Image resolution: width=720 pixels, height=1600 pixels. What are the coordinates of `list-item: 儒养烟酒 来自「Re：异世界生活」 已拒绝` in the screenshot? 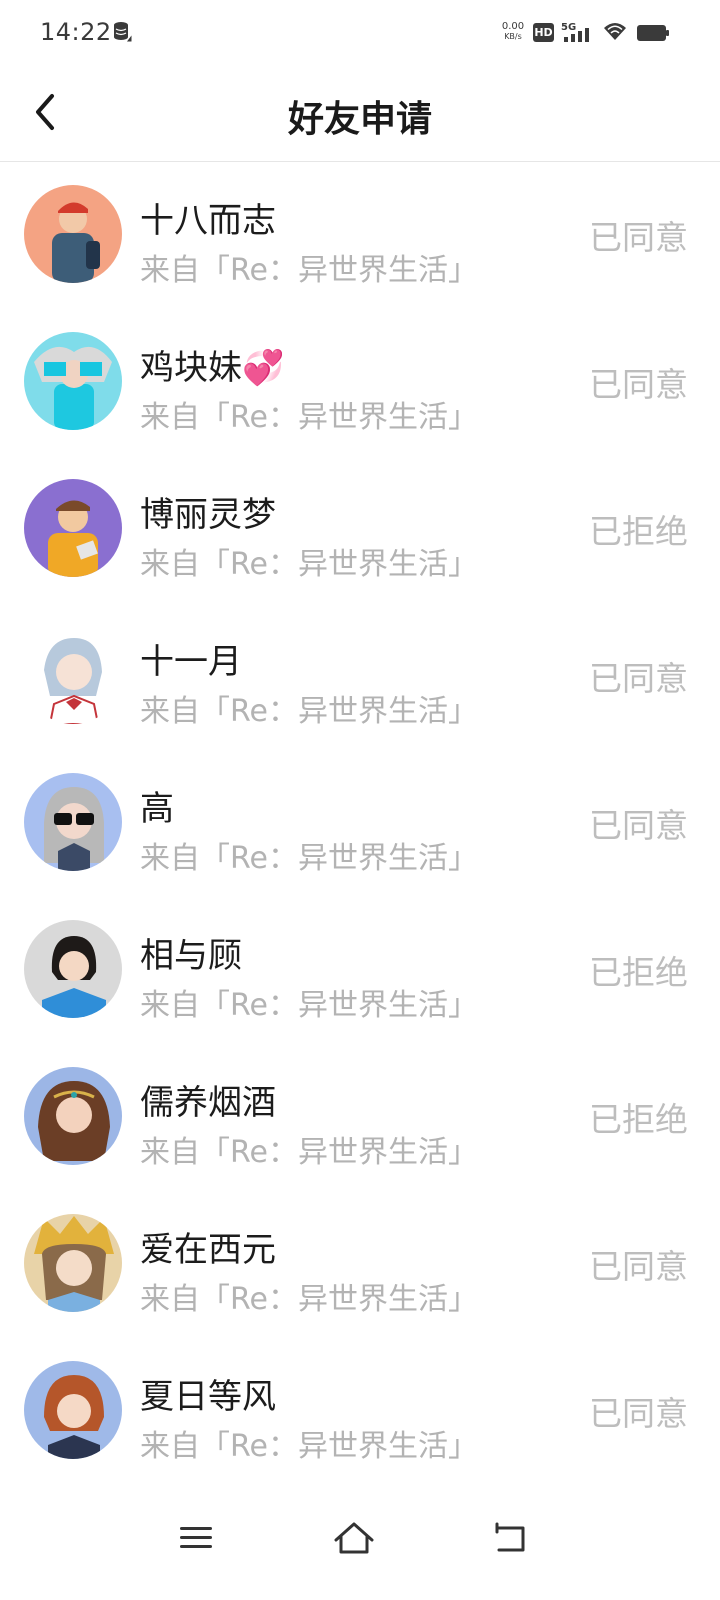 It's located at (360, 1117).